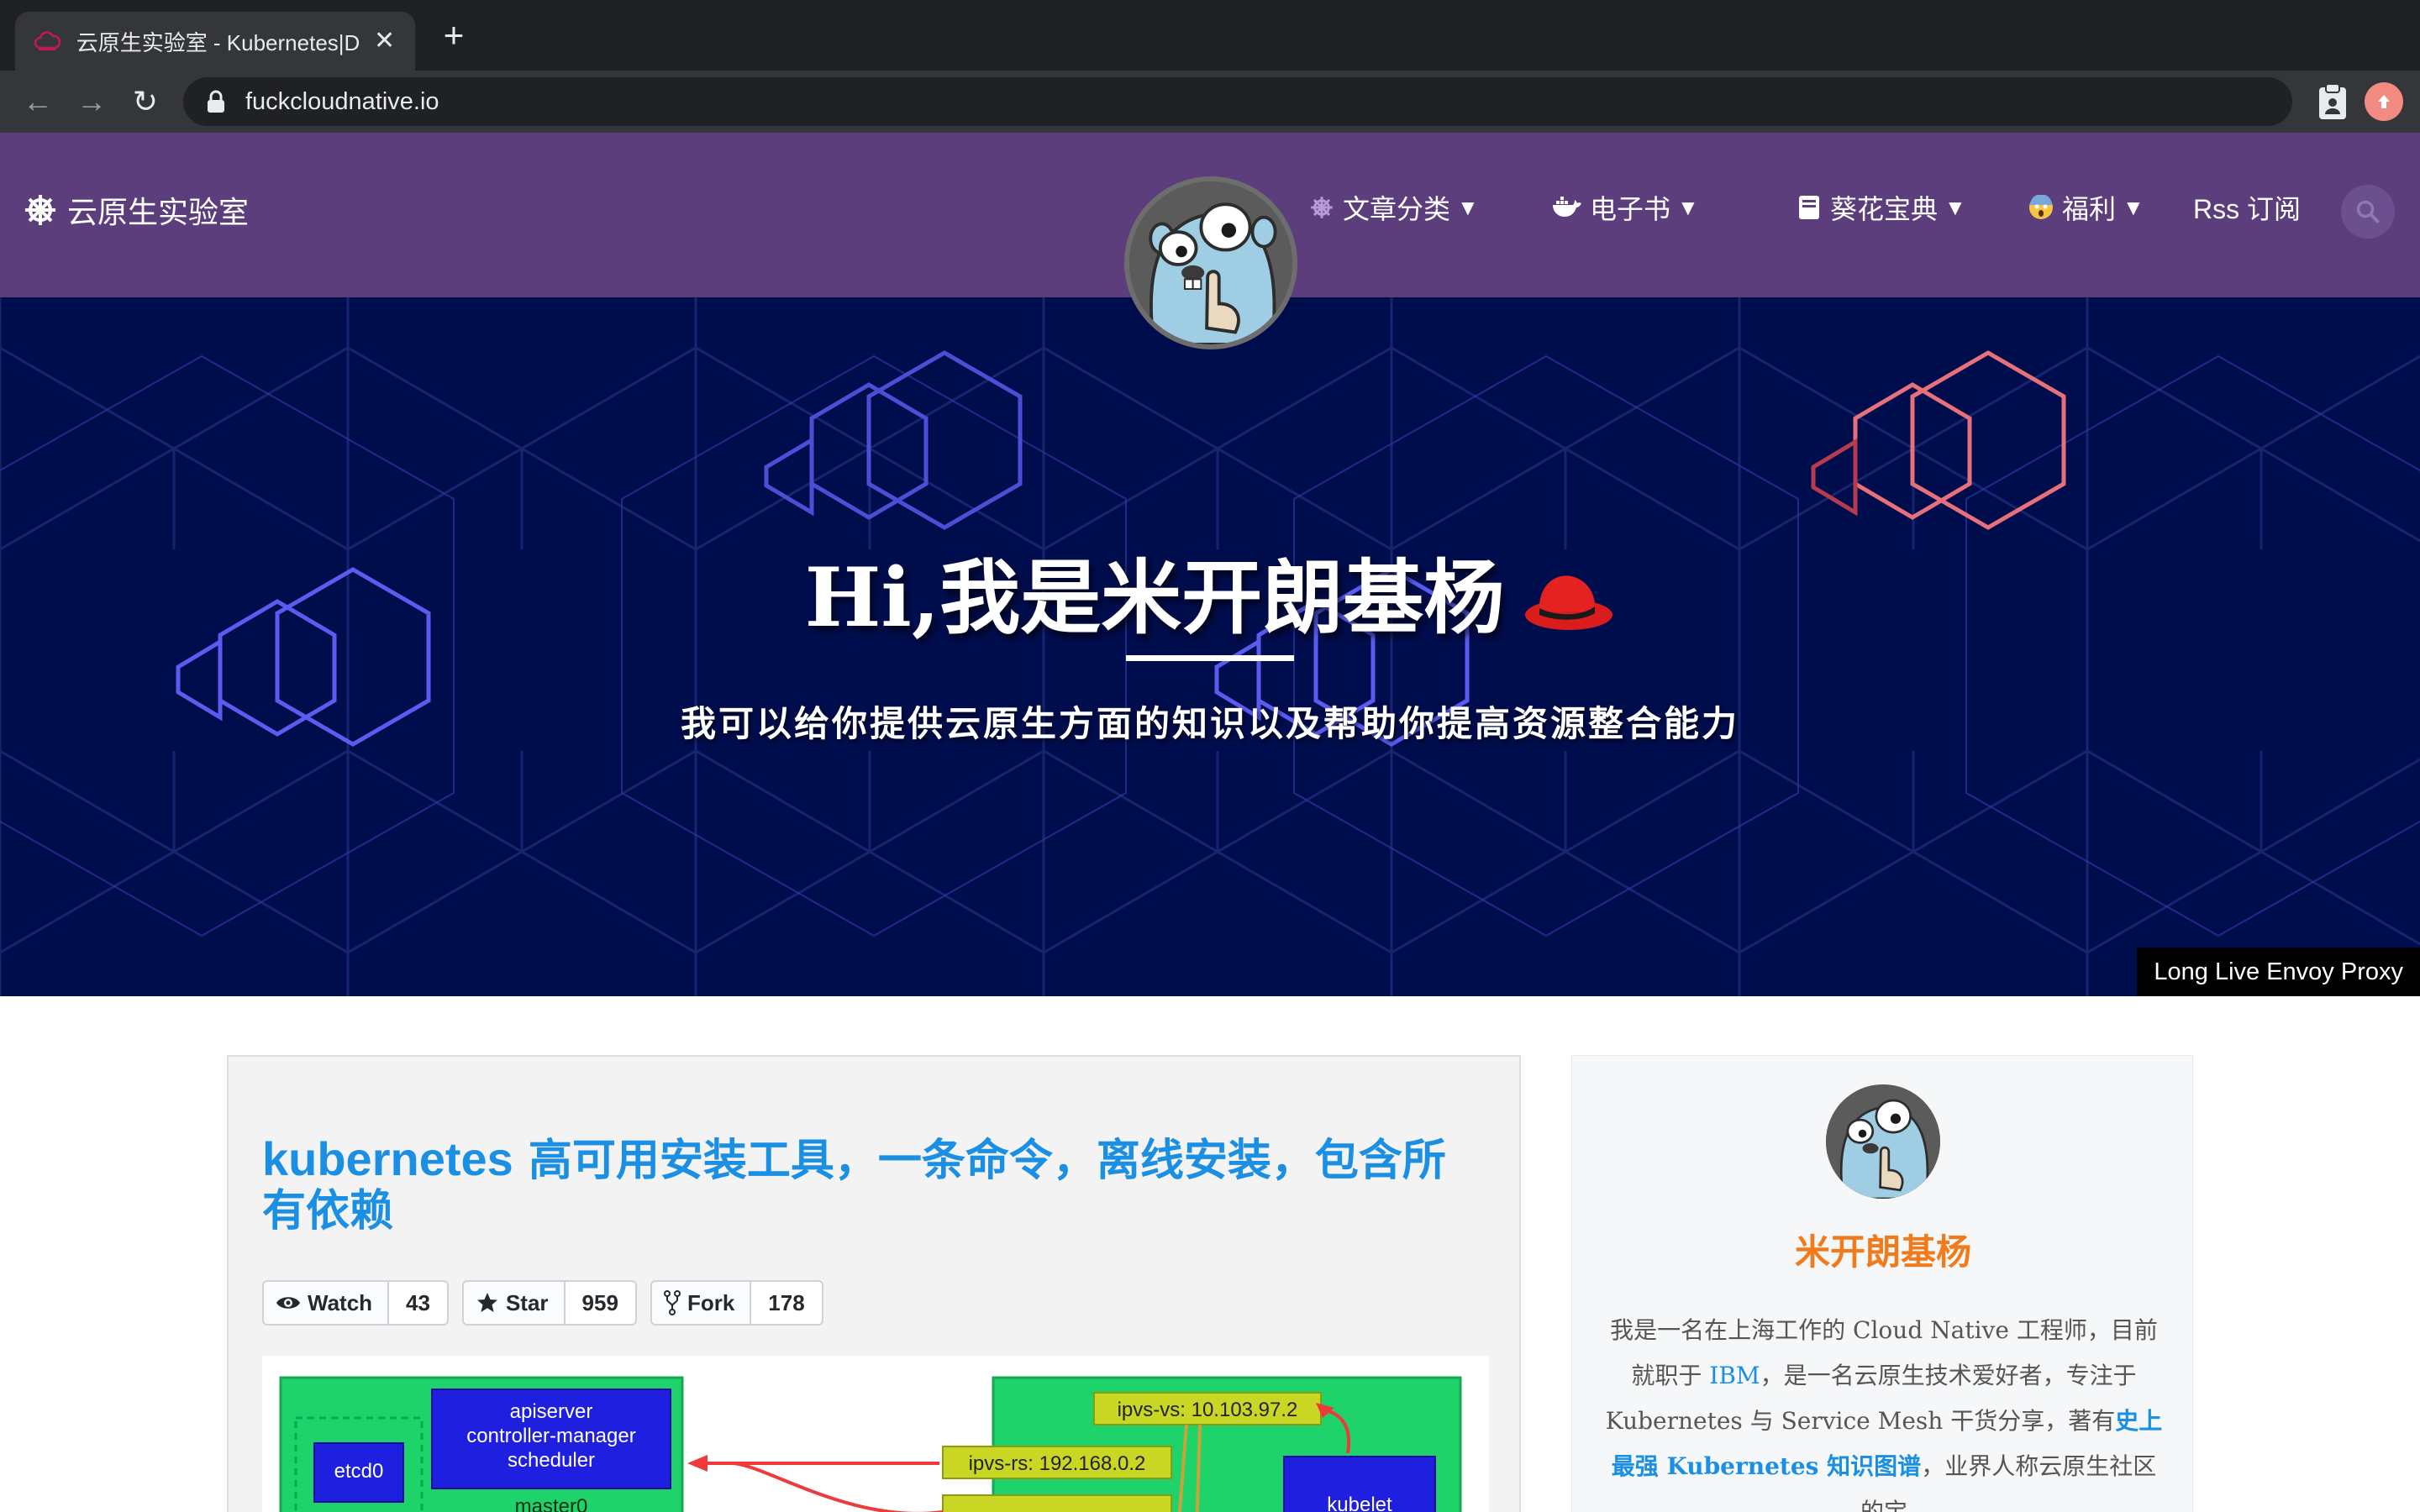  Describe the element at coordinates (387, 1158) in the screenshot. I see `post-title-en: kubernetes` at that location.